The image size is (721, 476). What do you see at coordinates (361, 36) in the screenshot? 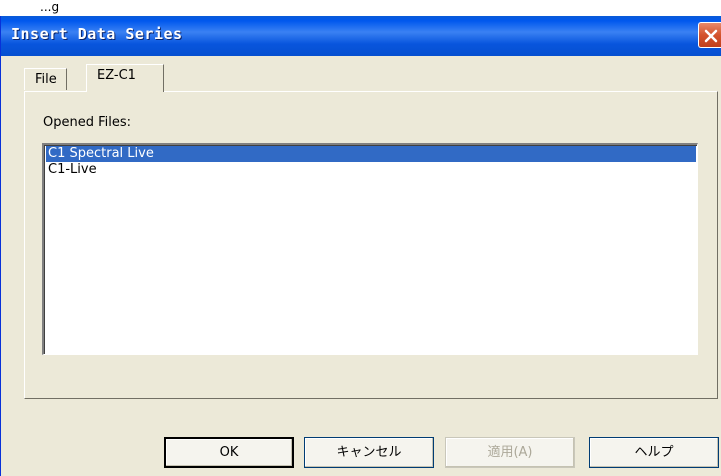
I see `title-bar: Insert Data Series` at bounding box center [361, 36].